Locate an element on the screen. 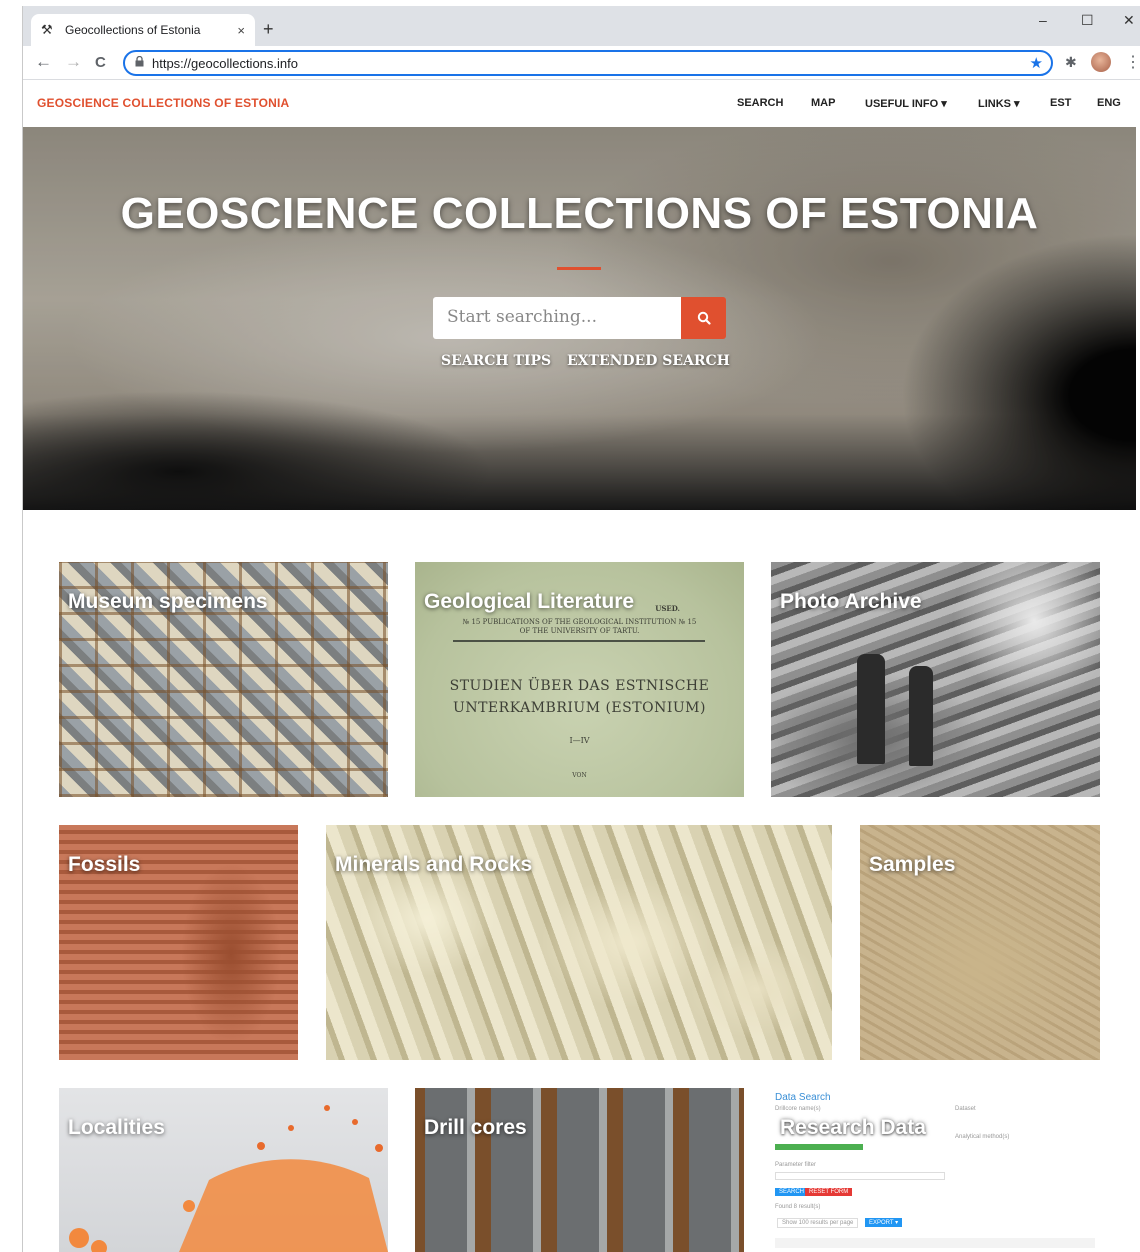  tile-fossils: Fossils is located at coordinates (178, 942).